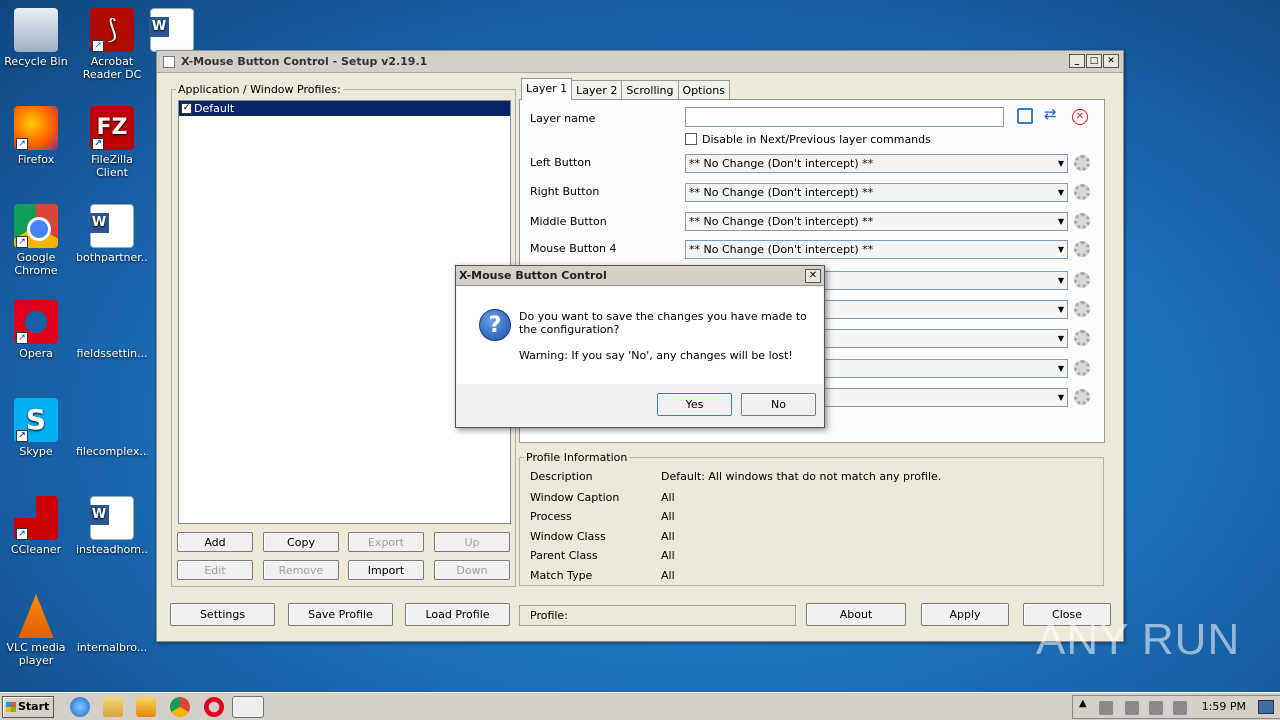 The image size is (1280, 720). What do you see at coordinates (222, 614) in the screenshot?
I see `settings-button: Settings` at bounding box center [222, 614].